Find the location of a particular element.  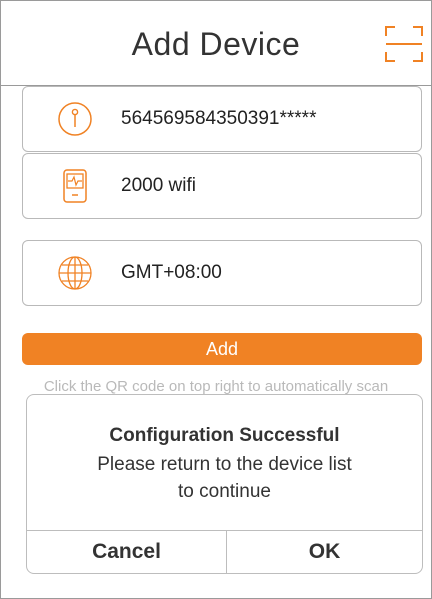

timezone-field: GMT+08:00 is located at coordinates (222, 273).